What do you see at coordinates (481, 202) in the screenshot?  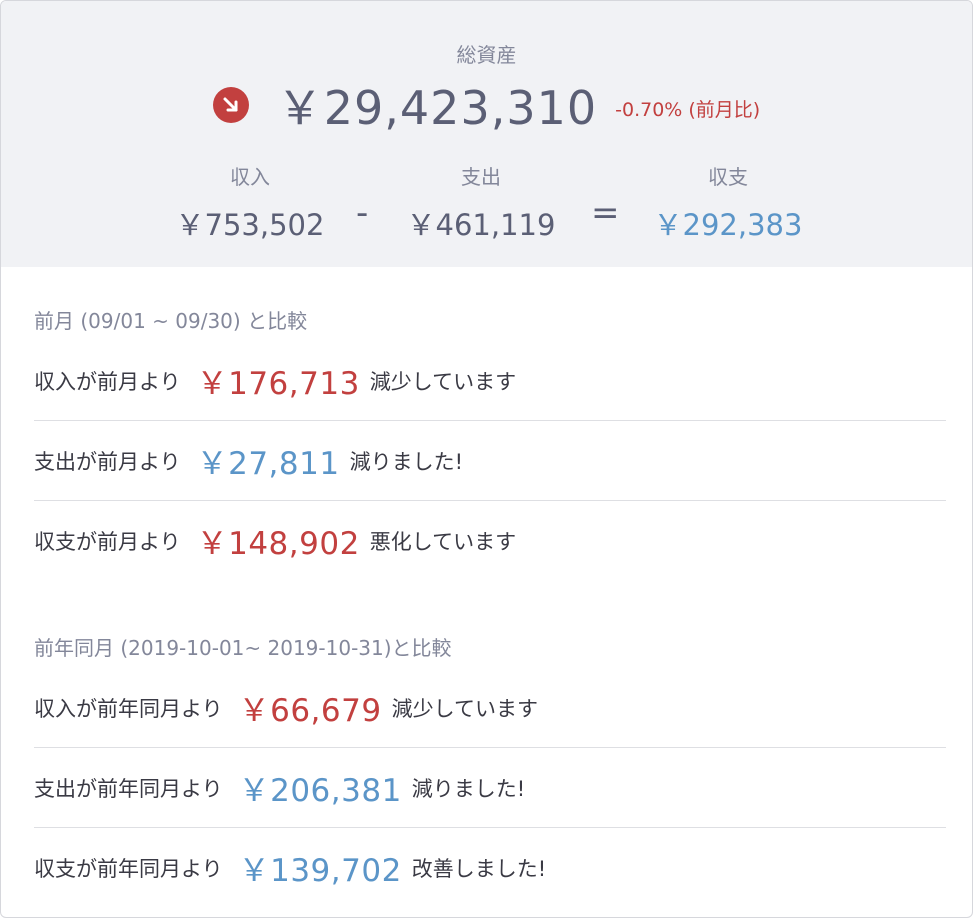 I see `expense-summary: 支出 ￥461,119` at bounding box center [481, 202].